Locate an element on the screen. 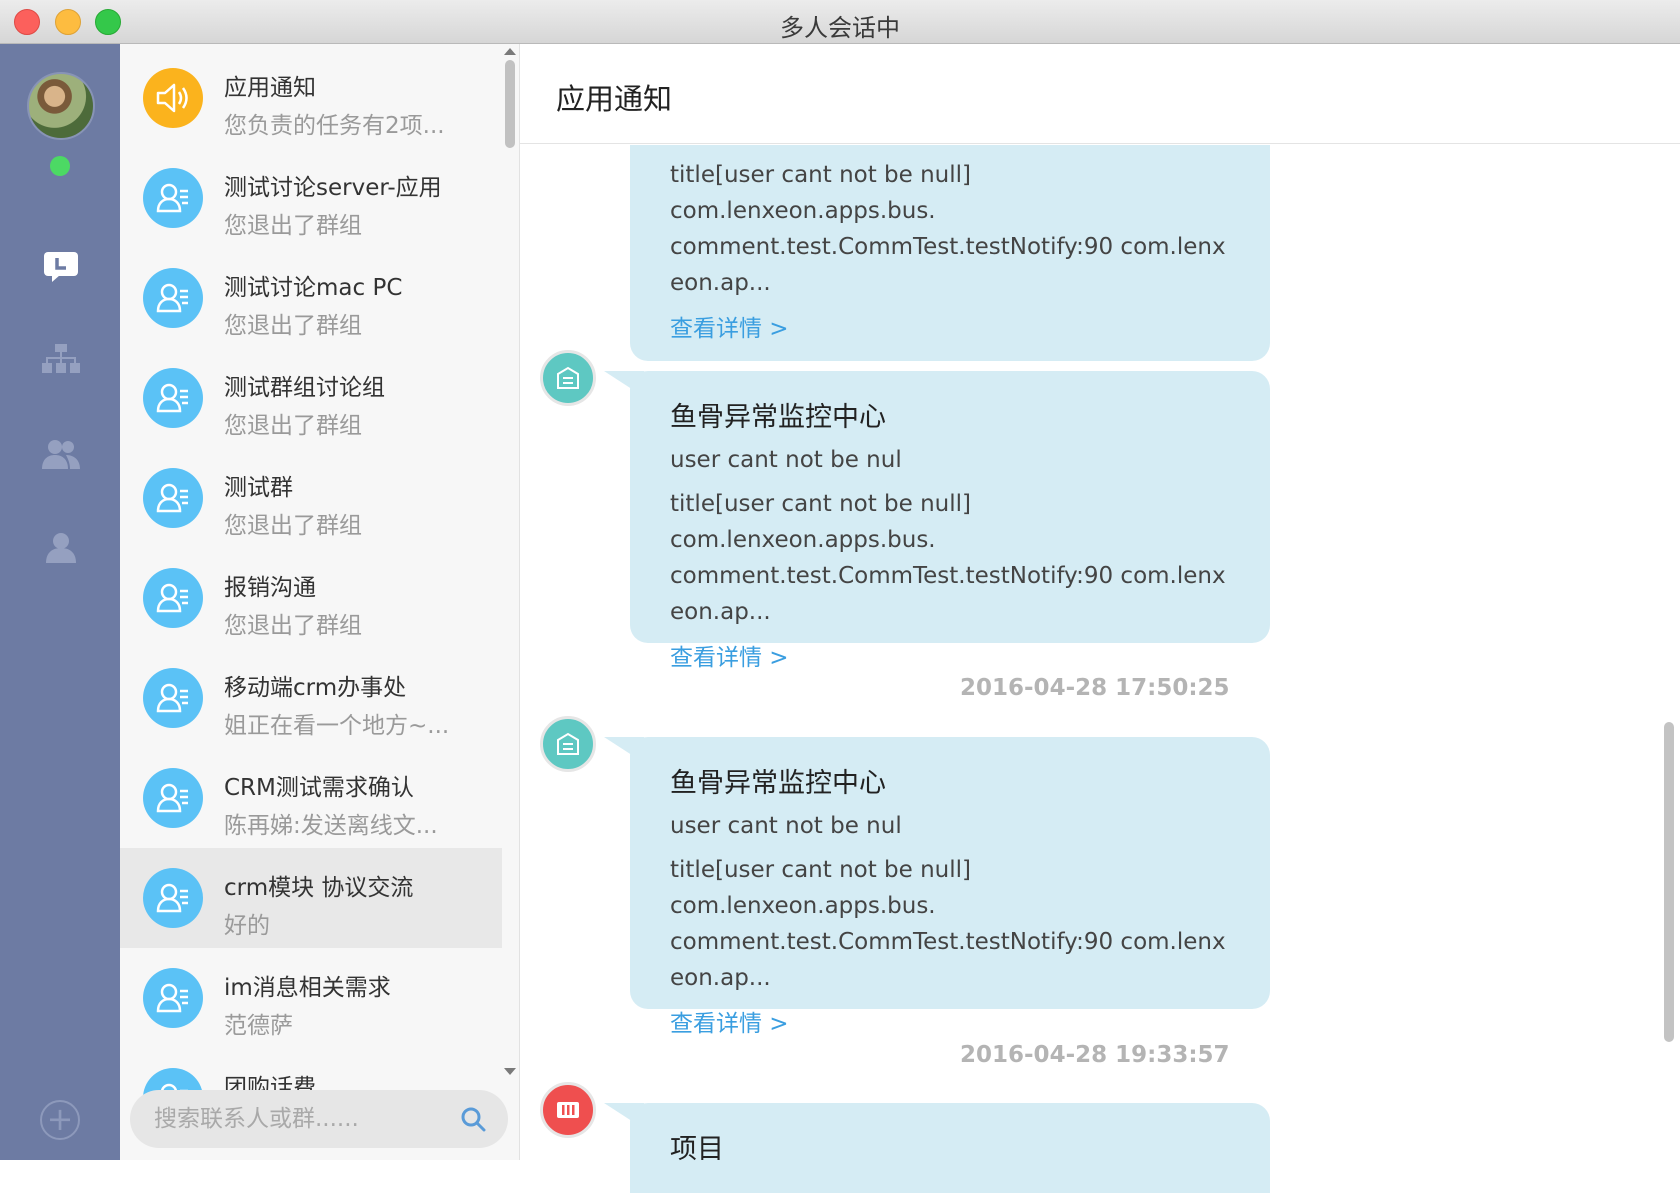 This screenshot has width=1680, height=1193. profile-icon is located at coordinates (61, 548).